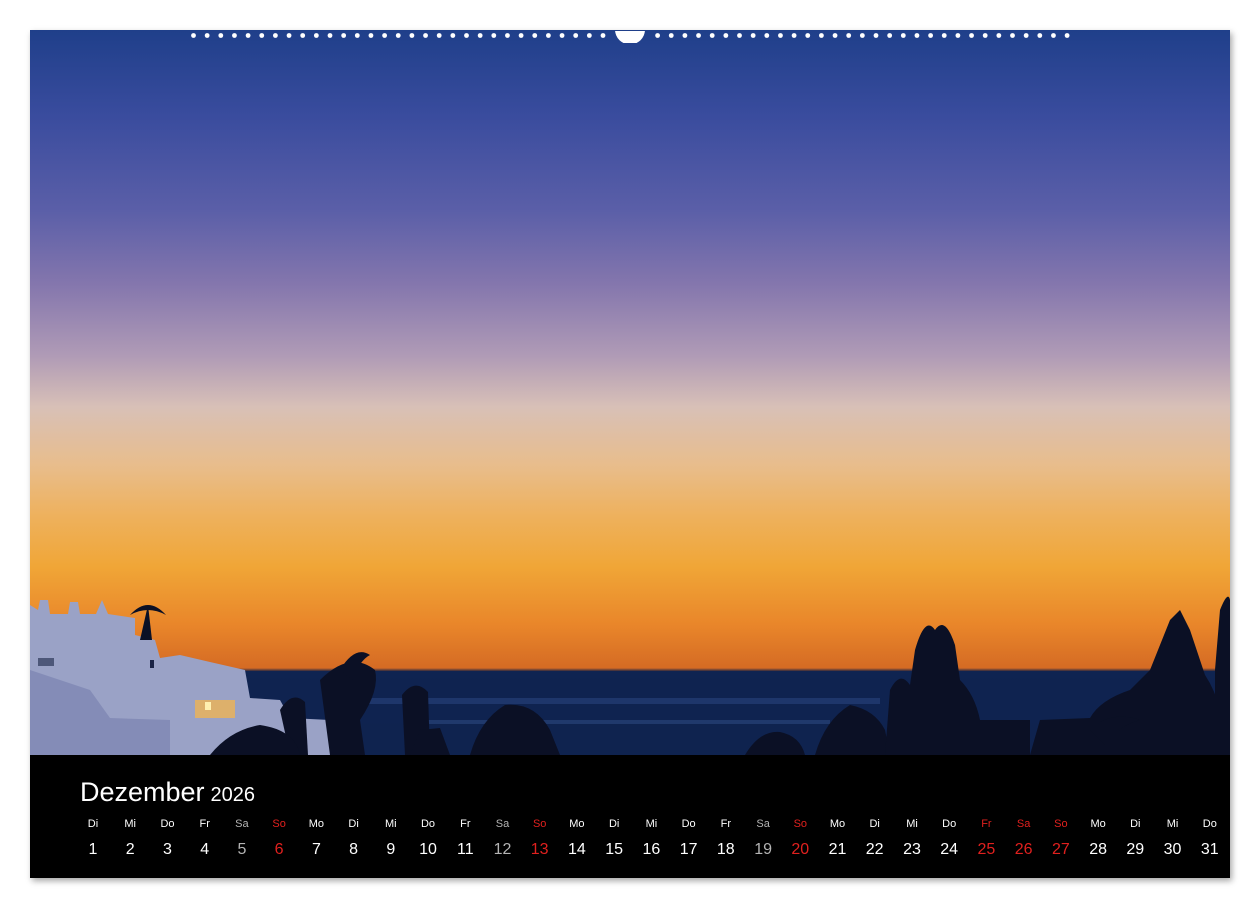 This screenshot has height=908, width=1260. I want to click on day-number: 13, so click(539, 849).